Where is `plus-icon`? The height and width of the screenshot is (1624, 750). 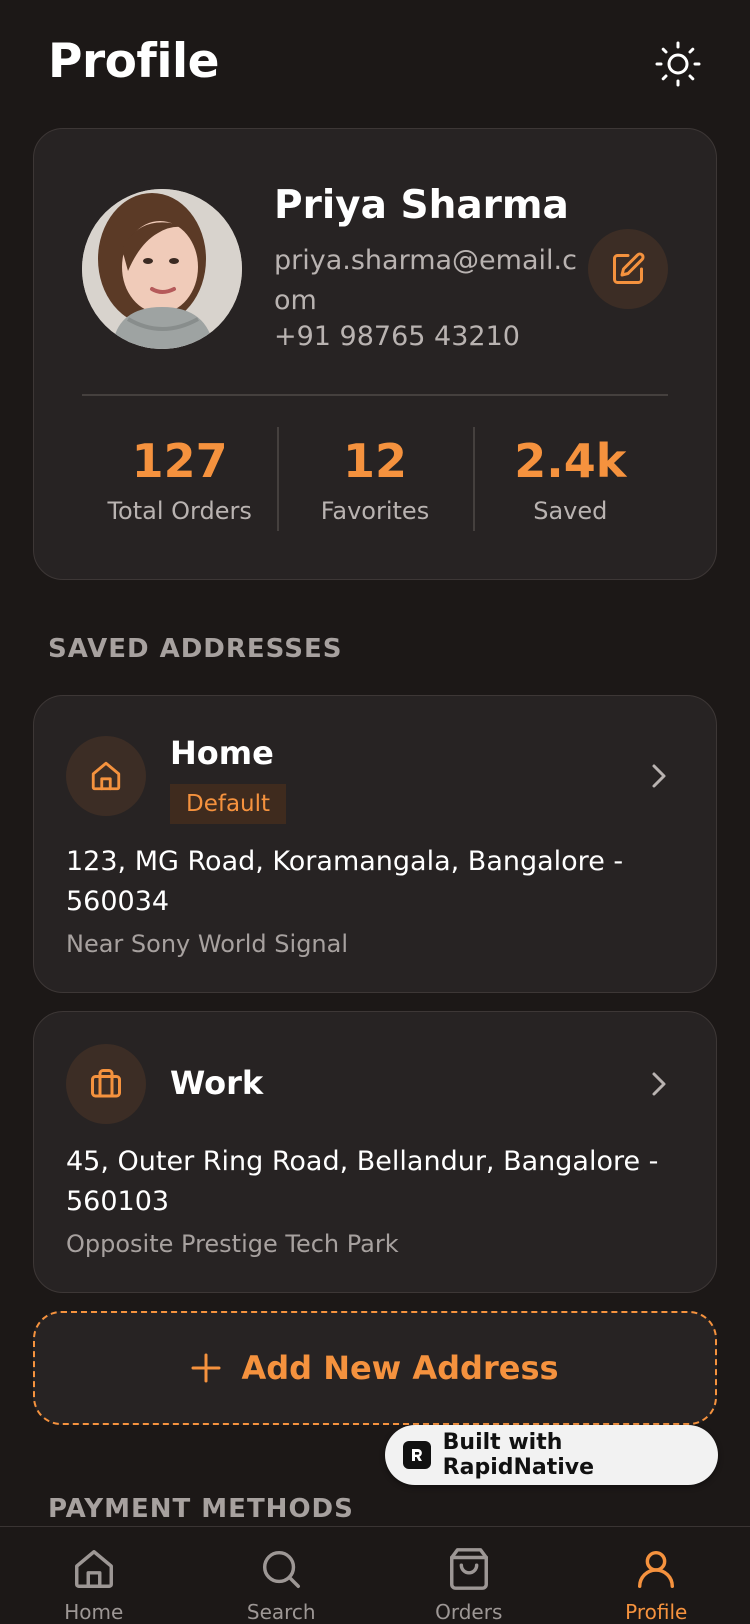
plus-icon is located at coordinates (206, 1368).